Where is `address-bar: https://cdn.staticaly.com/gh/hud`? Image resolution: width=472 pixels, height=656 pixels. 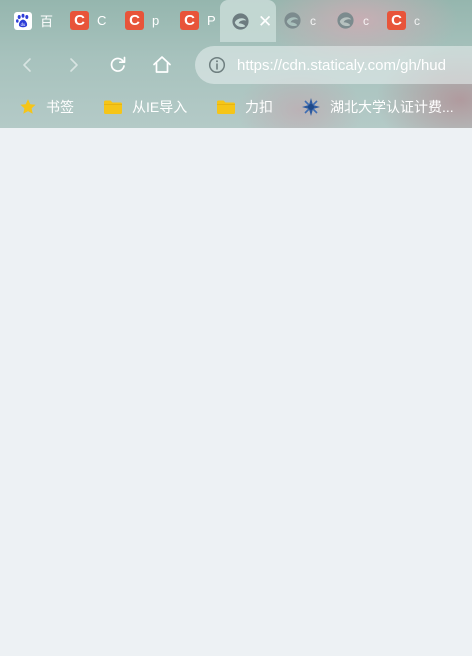 address-bar: https://cdn.staticaly.com/gh/hud is located at coordinates (333, 65).